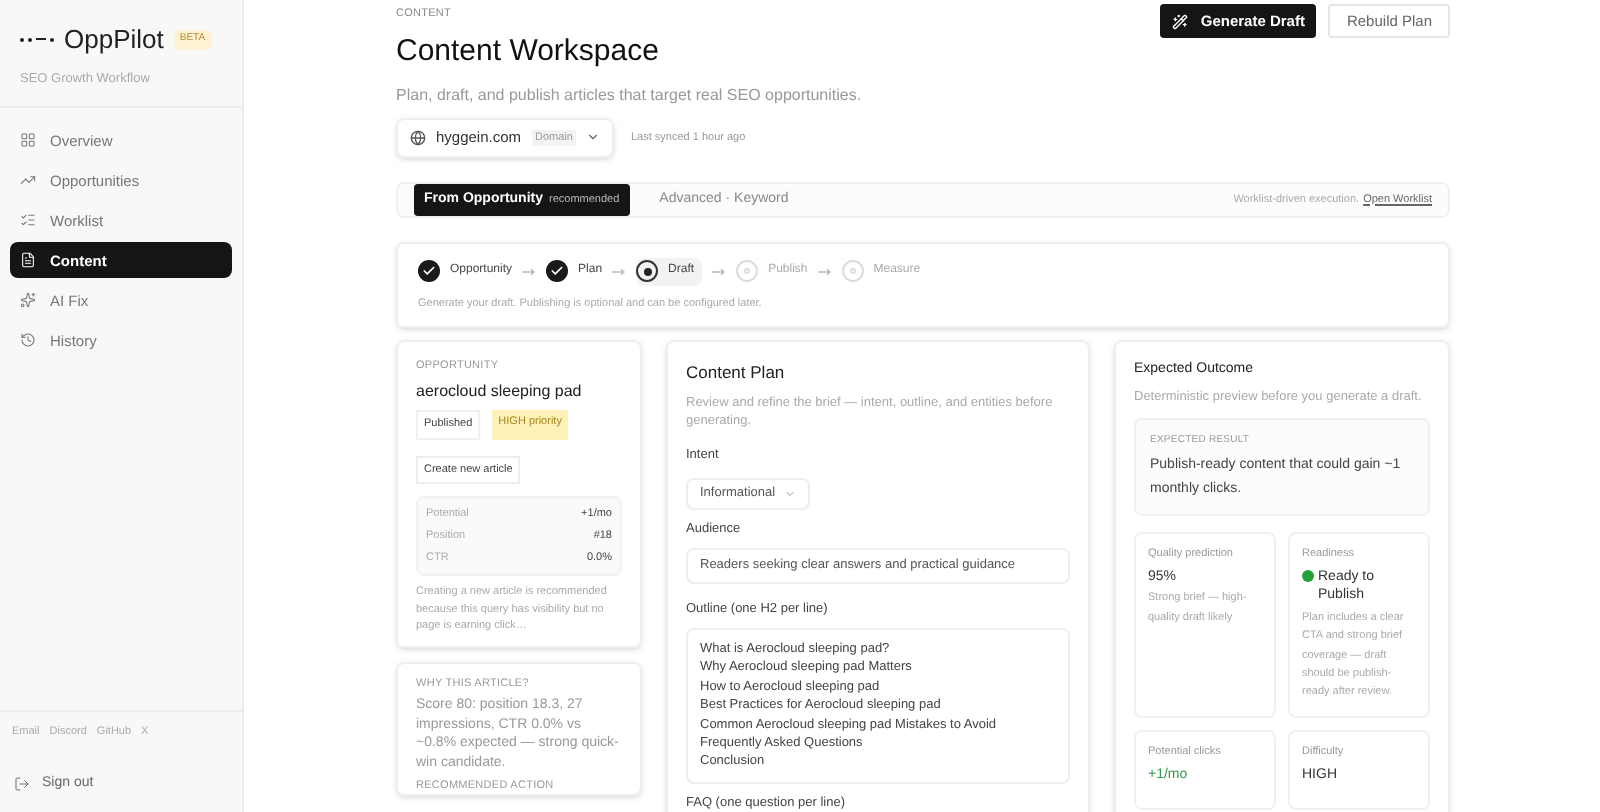 This screenshot has width=1600, height=812. Describe the element at coordinates (28, 140) in the screenshot. I see `grid-icon` at that location.